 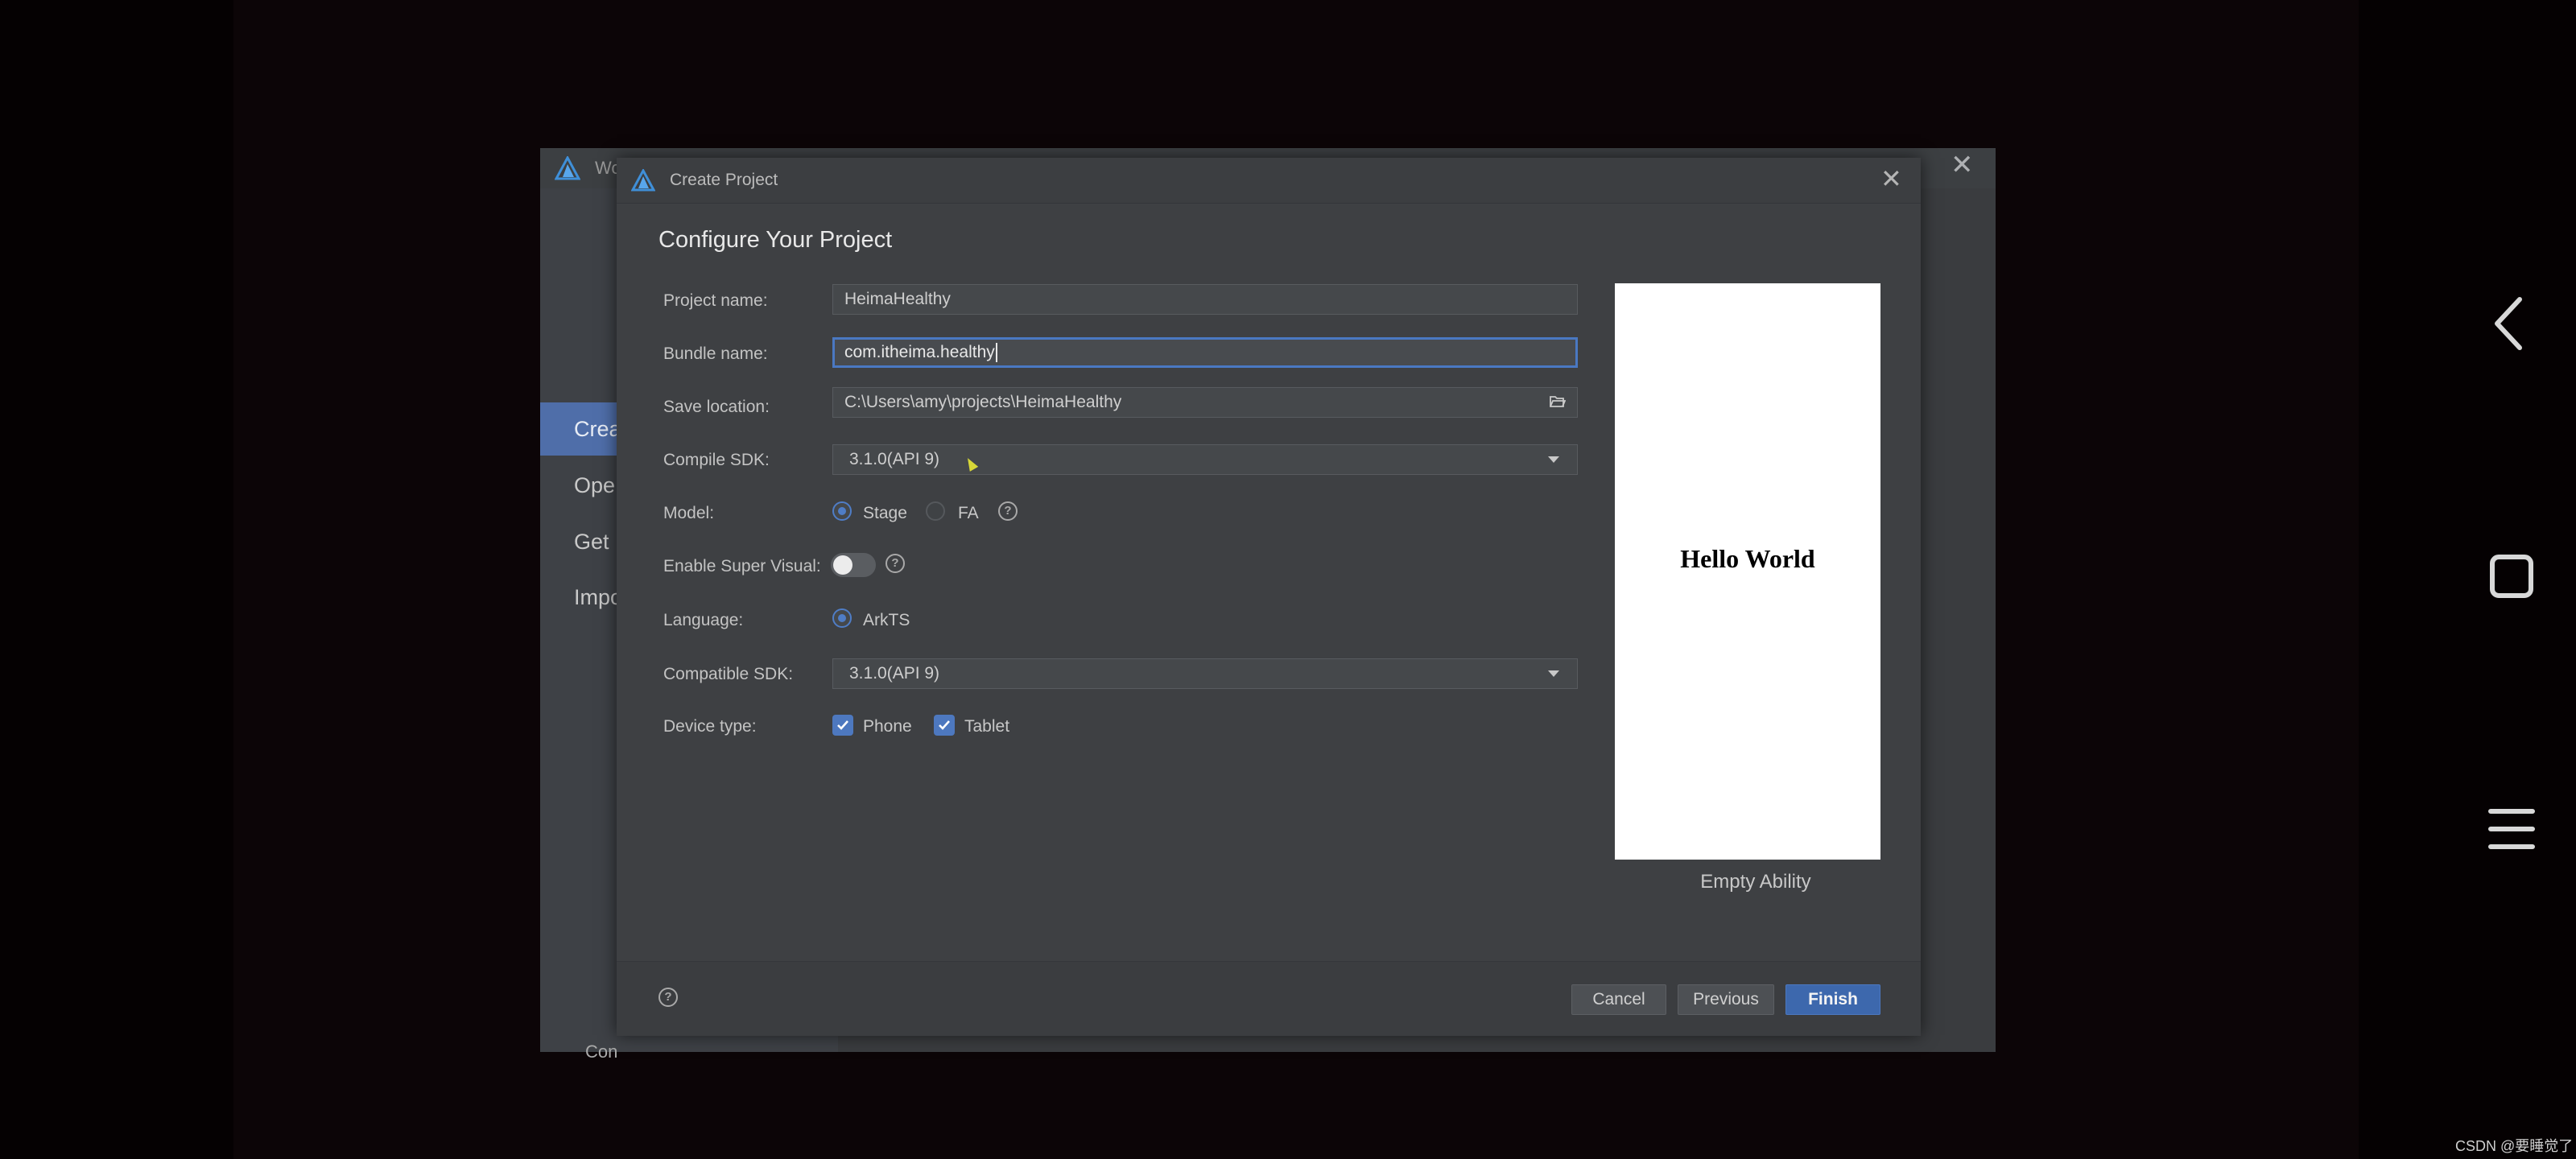 What do you see at coordinates (842, 618) in the screenshot?
I see `language-radio-arkts` at bounding box center [842, 618].